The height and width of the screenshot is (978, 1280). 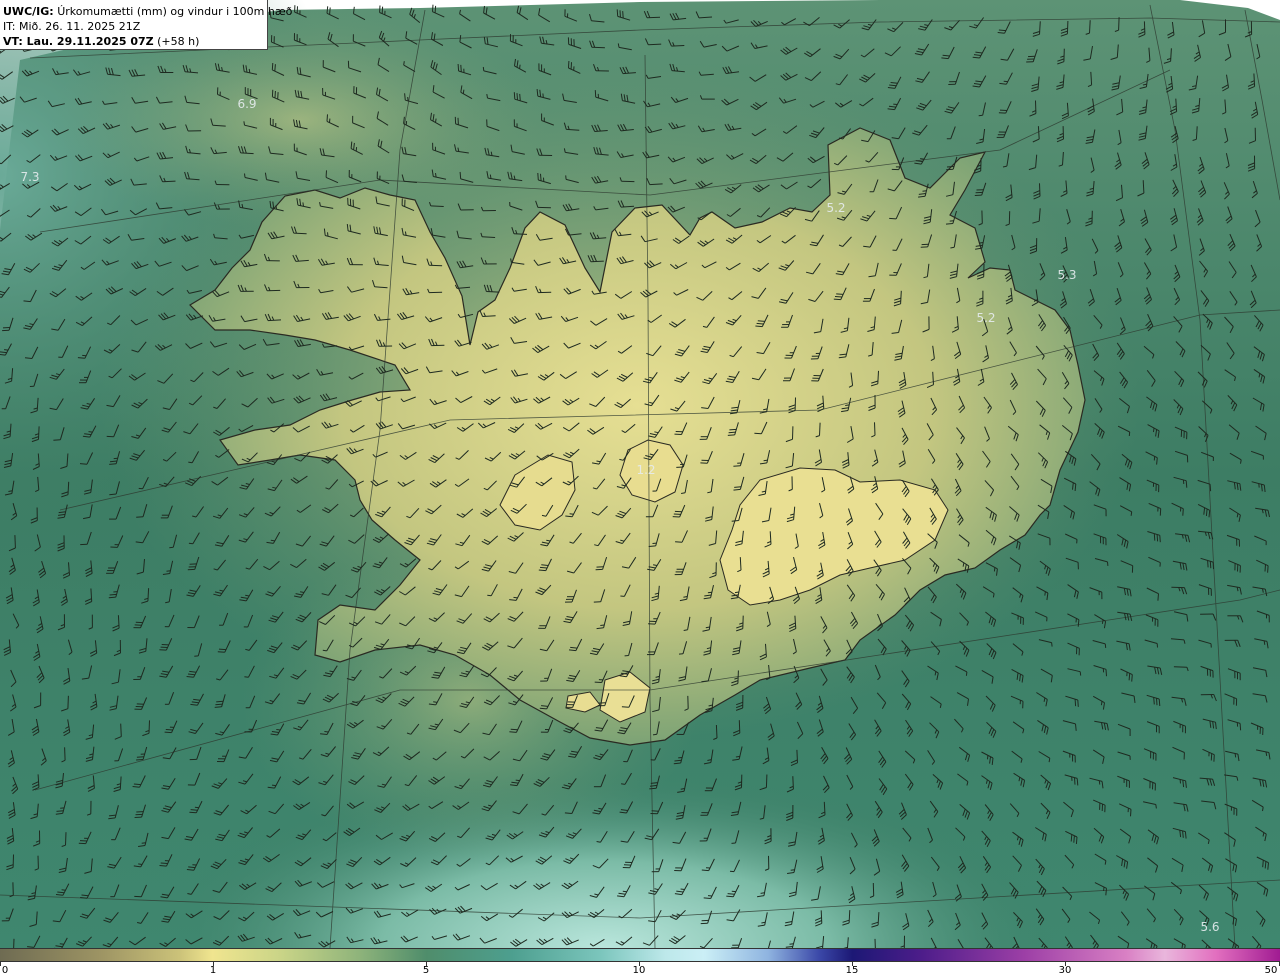 What do you see at coordinates (426, 970) in the screenshot?
I see `colorbar-label-5: 5` at bounding box center [426, 970].